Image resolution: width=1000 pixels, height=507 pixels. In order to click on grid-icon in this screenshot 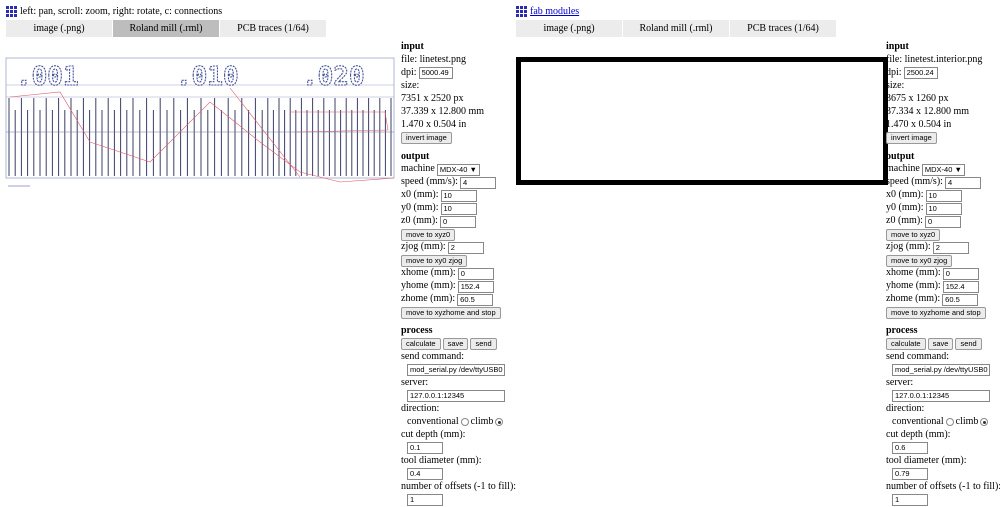, I will do `click(11, 11)`.